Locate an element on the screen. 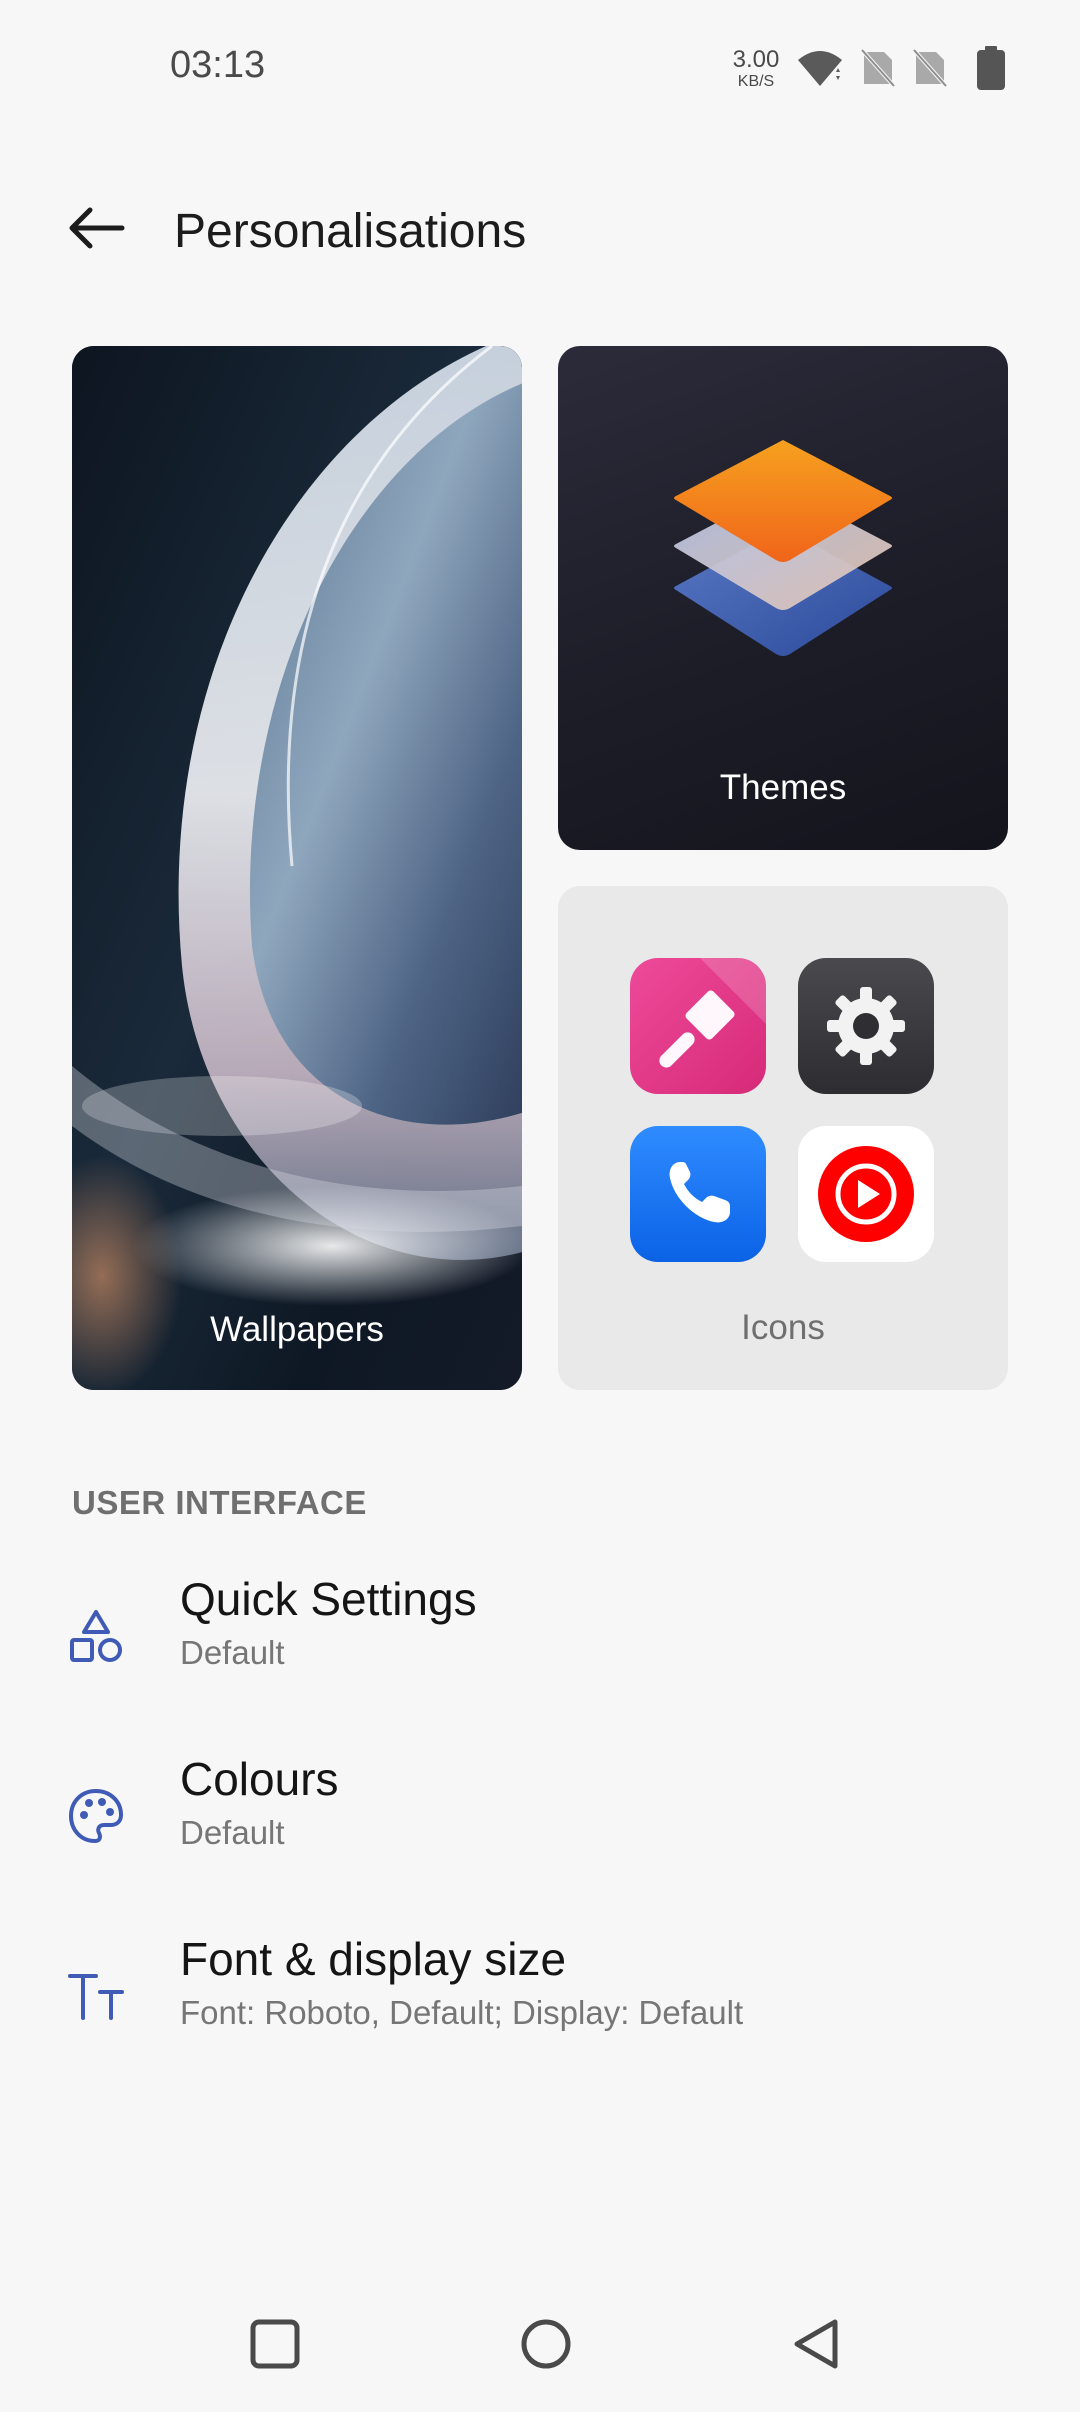 This screenshot has height=2412, width=1080. network-speed-unit: KB/S is located at coordinates (756, 81).